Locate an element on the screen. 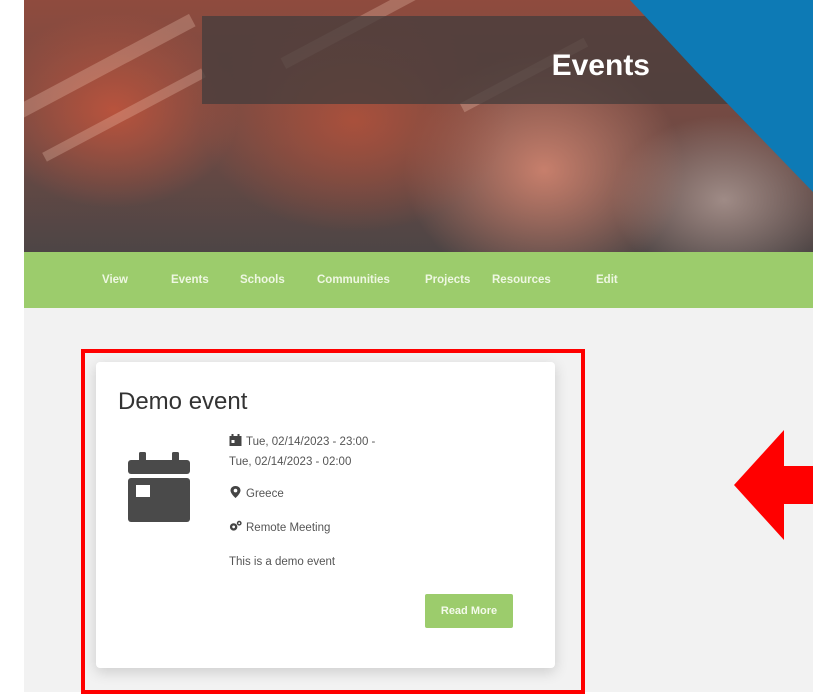 Image resolution: width=813 pixels, height=694 pixels. tab-edit: Edit is located at coordinates (607, 280).